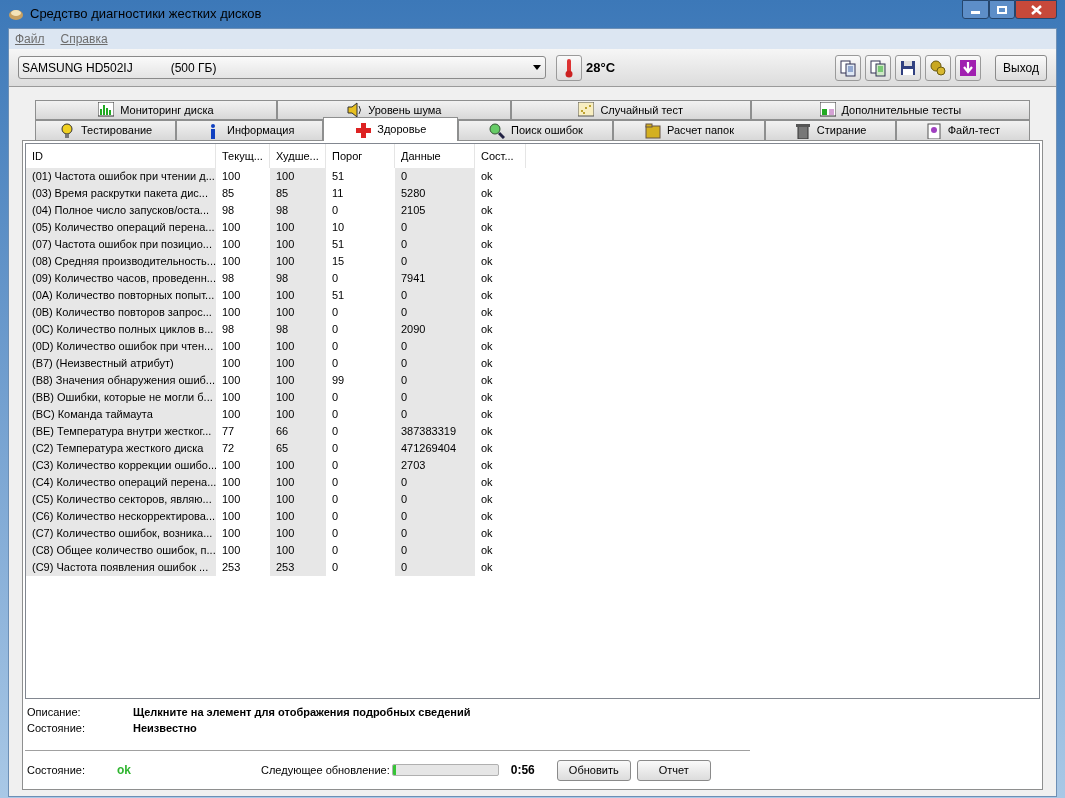 The image size is (1065, 798). What do you see at coordinates (393, 110) in the screenshot?
I see `tab: Уровень шума` at bounding box center [393, 110].